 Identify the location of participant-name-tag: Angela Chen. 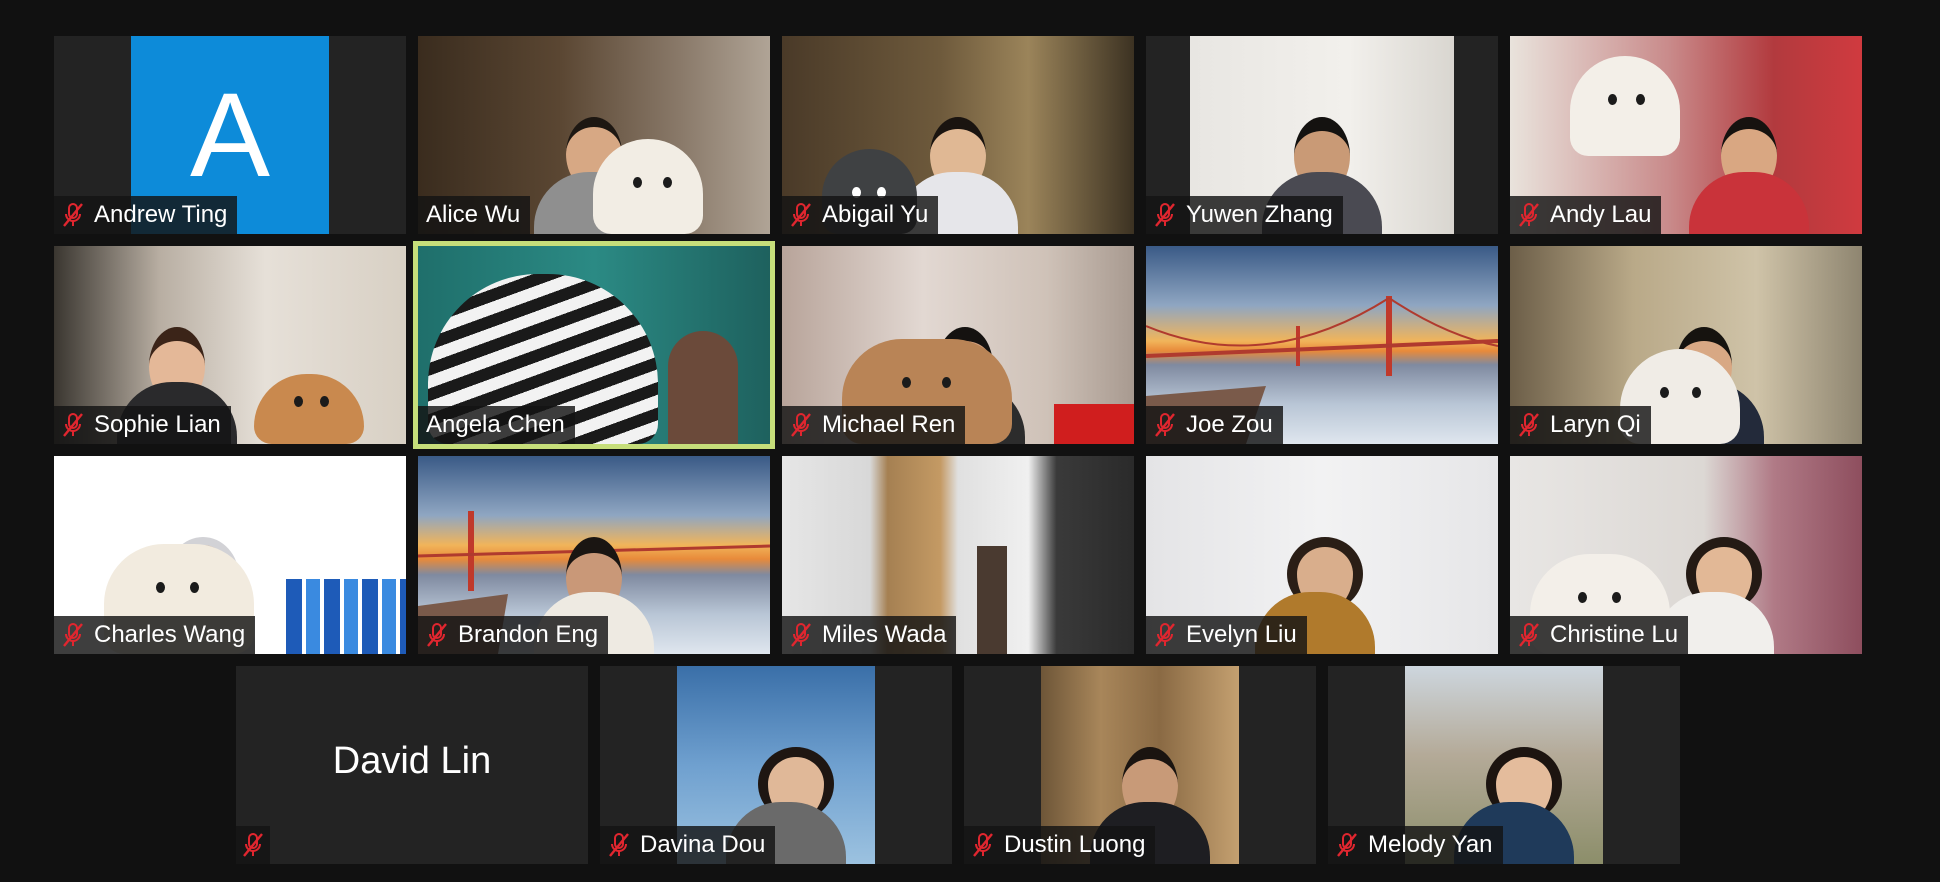
(496, 425).